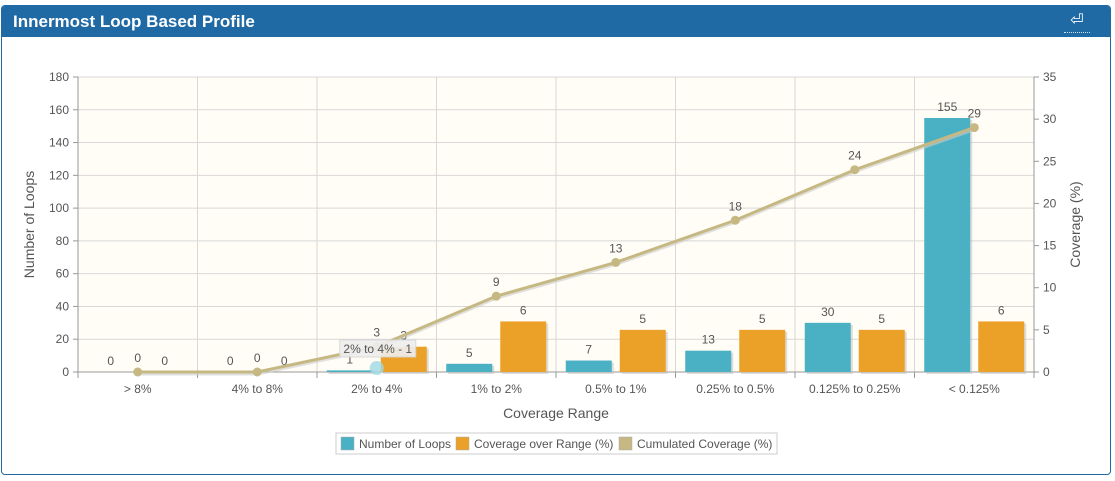  Describe the element at coordinates (405, 444) in the screenshot. I see `legend-label: Number of Loops` at that location.